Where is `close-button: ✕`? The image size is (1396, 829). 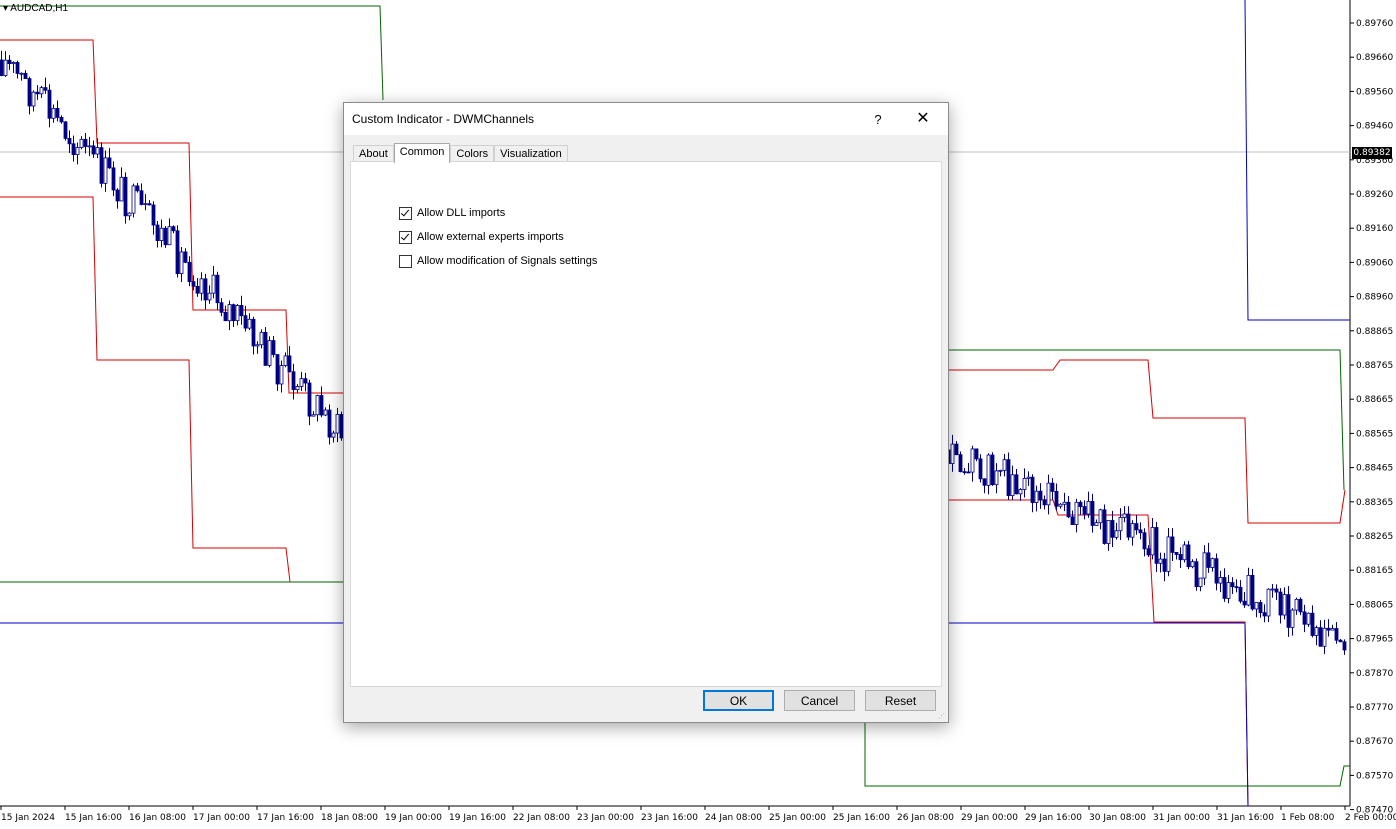 close-button: ✕ is located at coordinates (923, 119).